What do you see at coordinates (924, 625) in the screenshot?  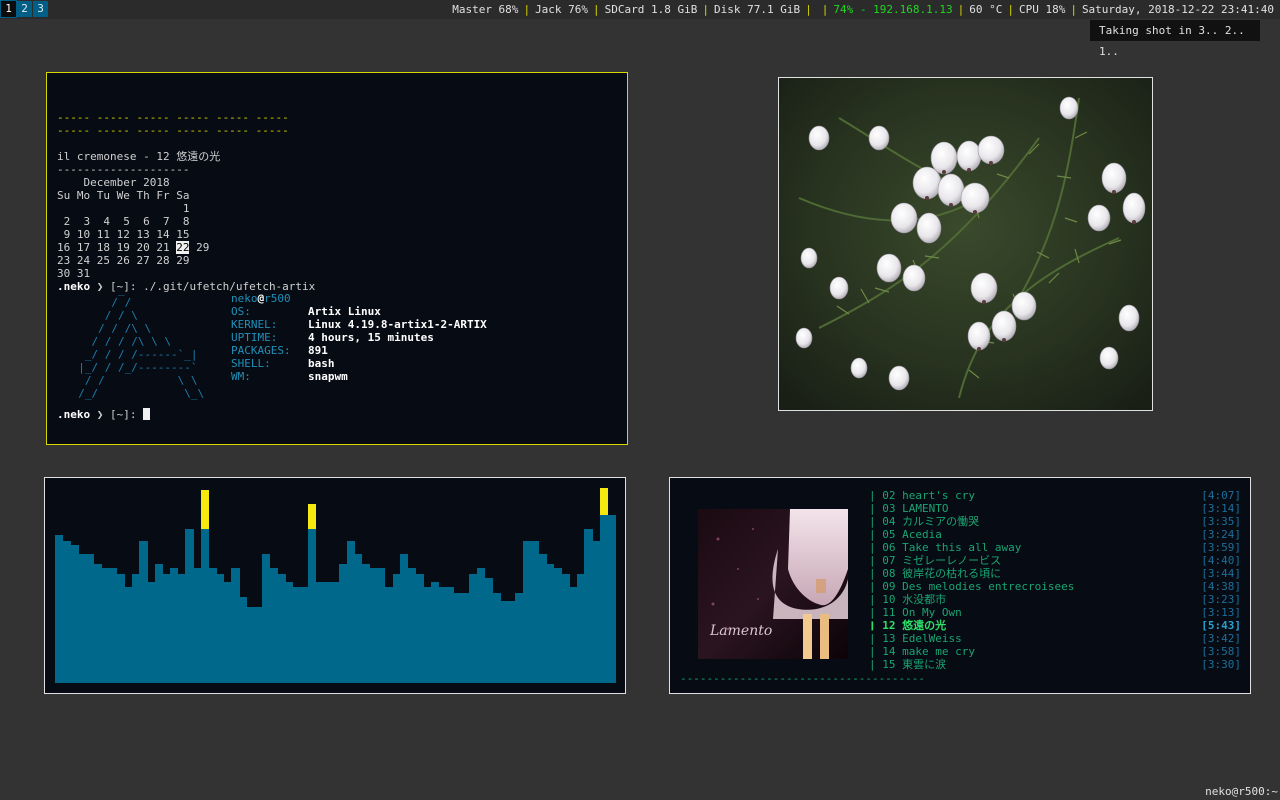 I see `track-title: 悠遠の光` at bounding box center [924, 625].